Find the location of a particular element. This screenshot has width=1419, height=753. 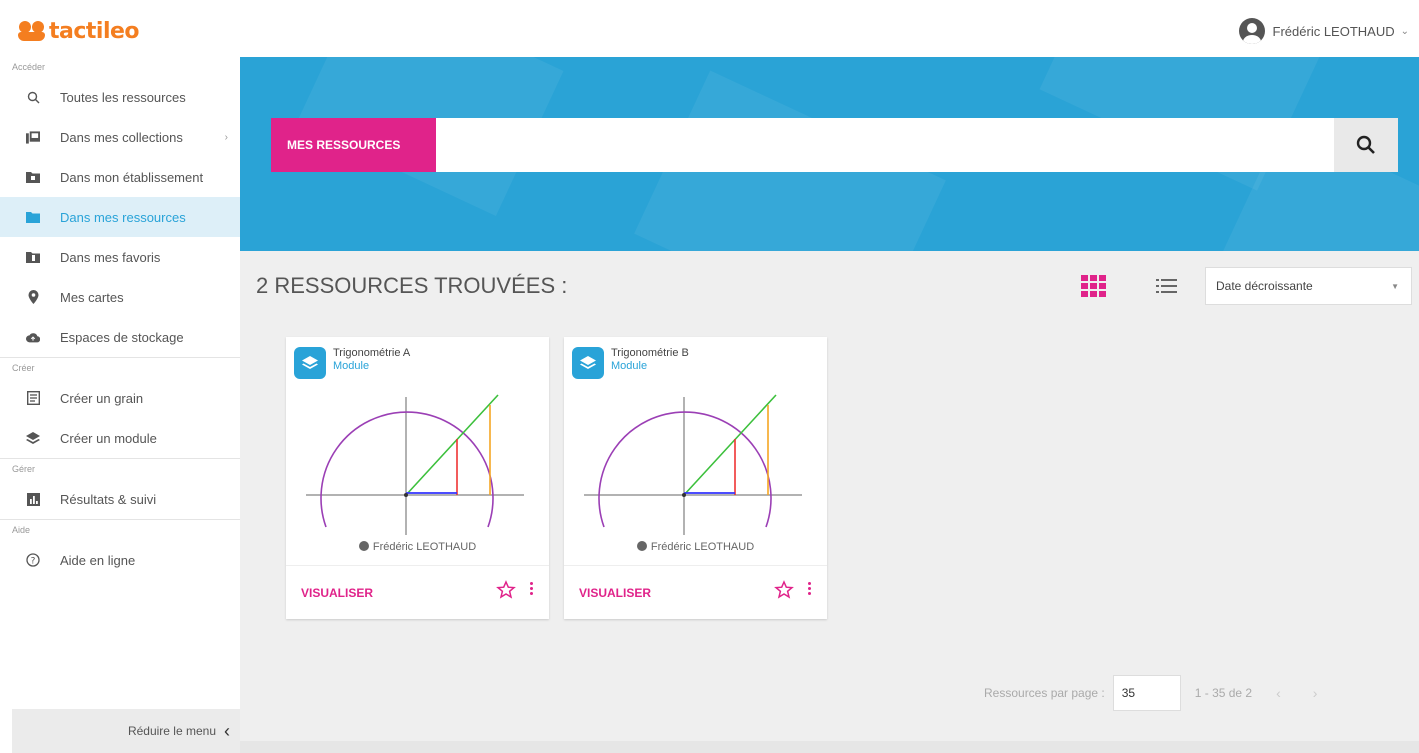

search-input is located at coordinates (885, 145).